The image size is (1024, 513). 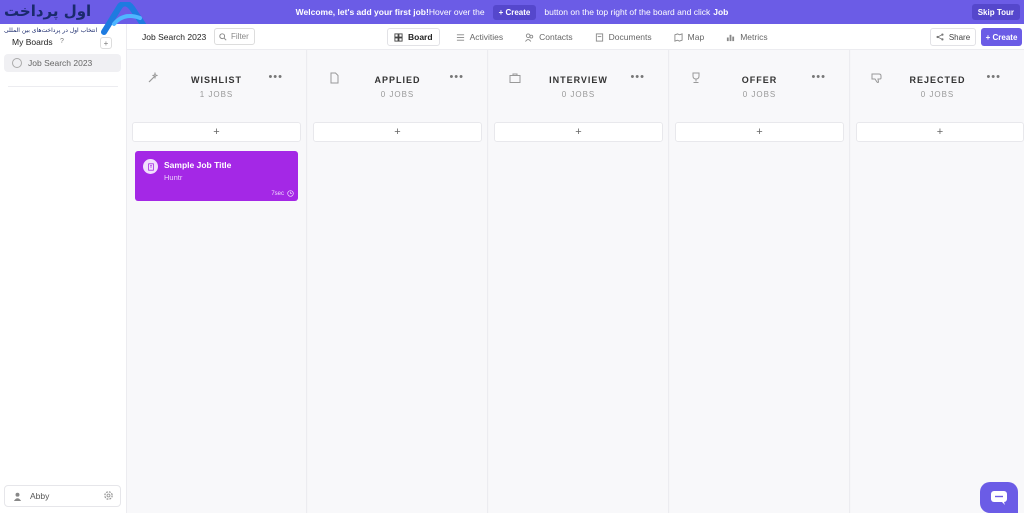 I want to click on tab-label: Contacts, so click(x=556, y=37).